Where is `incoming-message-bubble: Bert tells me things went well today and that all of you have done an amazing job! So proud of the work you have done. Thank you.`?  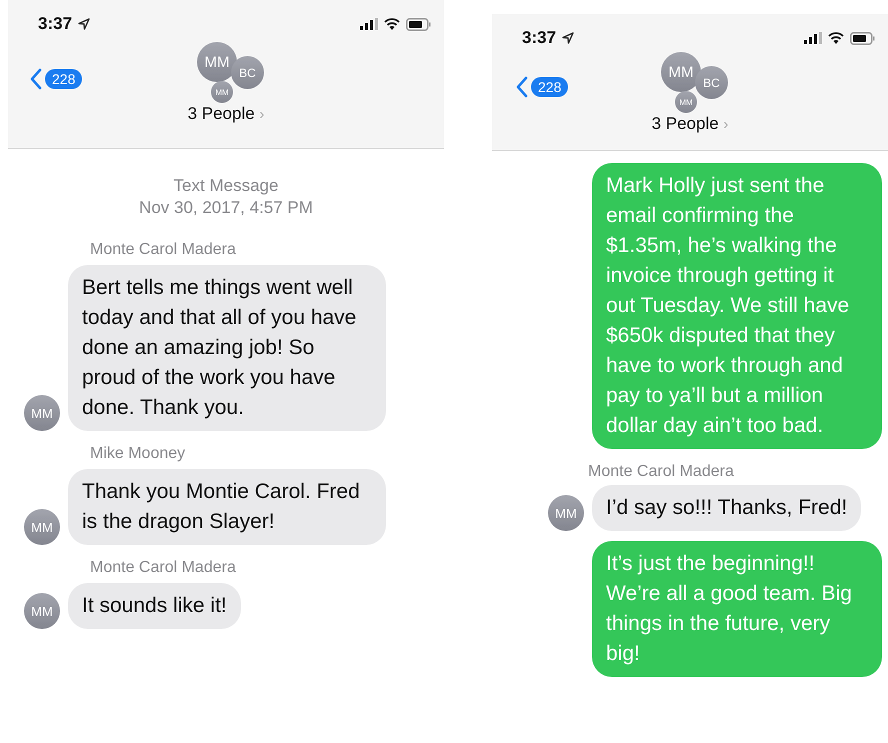 incoming-message-bubble: Bert tells me things went well today and that all of you have done an amazing job! So proud of the work you have done. Thank you. is located at coordinates (227, 348).